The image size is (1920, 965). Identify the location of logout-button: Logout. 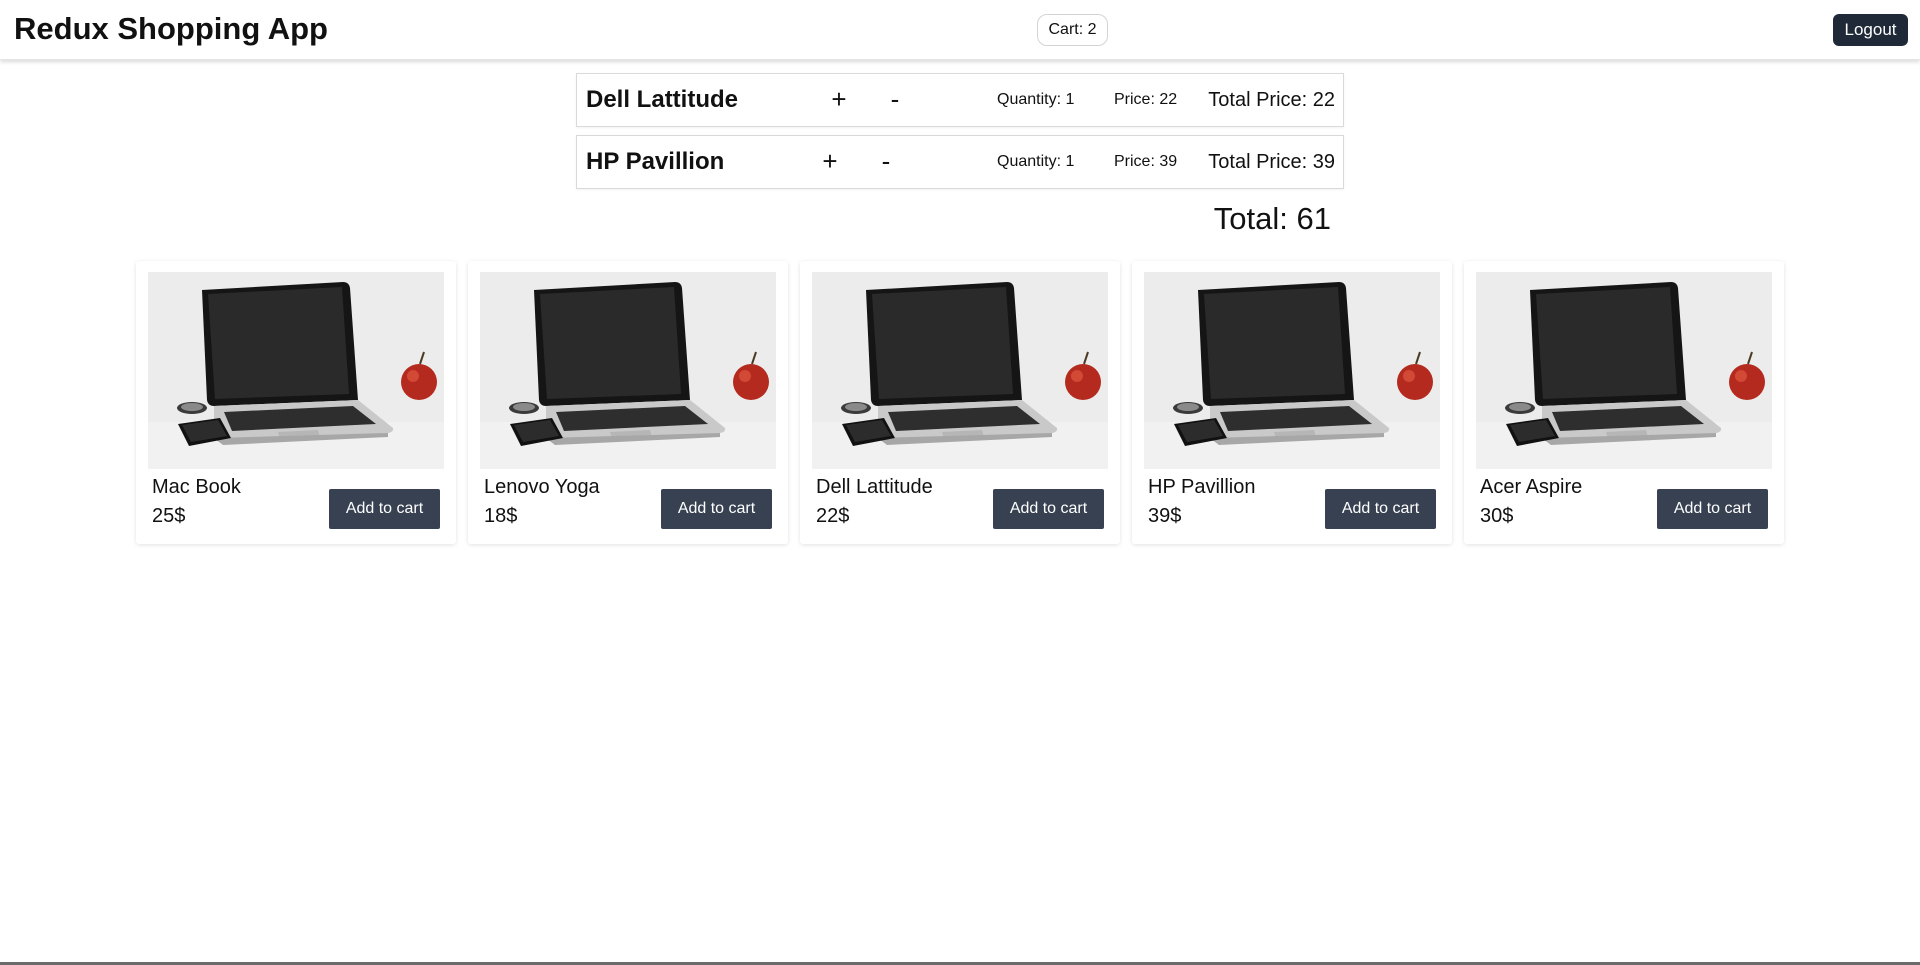
(1870, 30).